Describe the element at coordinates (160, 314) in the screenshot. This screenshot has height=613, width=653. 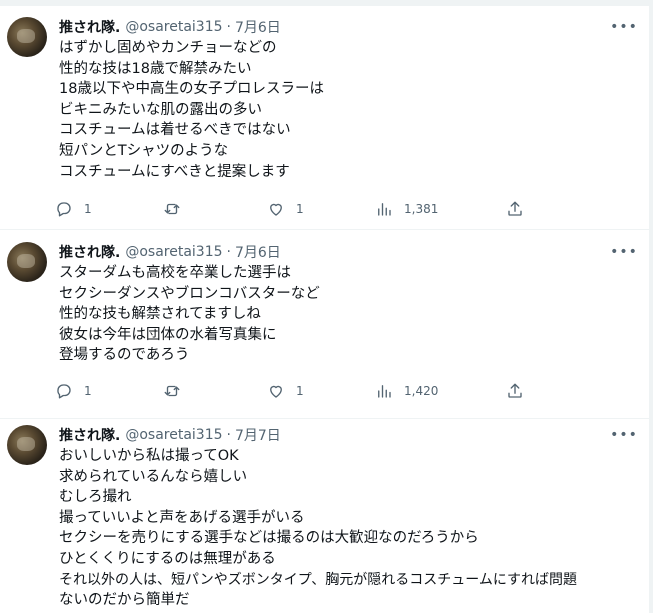
I see `tweet-line: 性的な技も解禁されてますしね` at that location.